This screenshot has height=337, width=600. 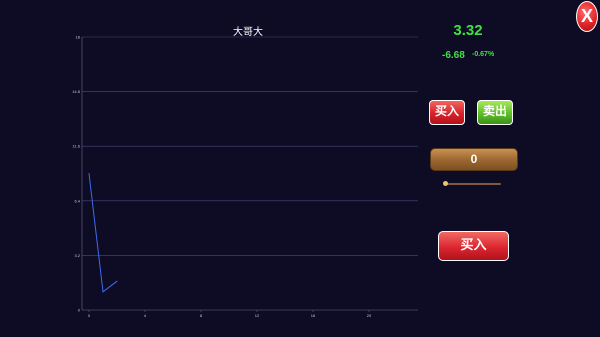 What do you see at coordinates (76, 91) in the screenshot?
I see `y-tick-label: 14.8` at bounding box center [76, 91].